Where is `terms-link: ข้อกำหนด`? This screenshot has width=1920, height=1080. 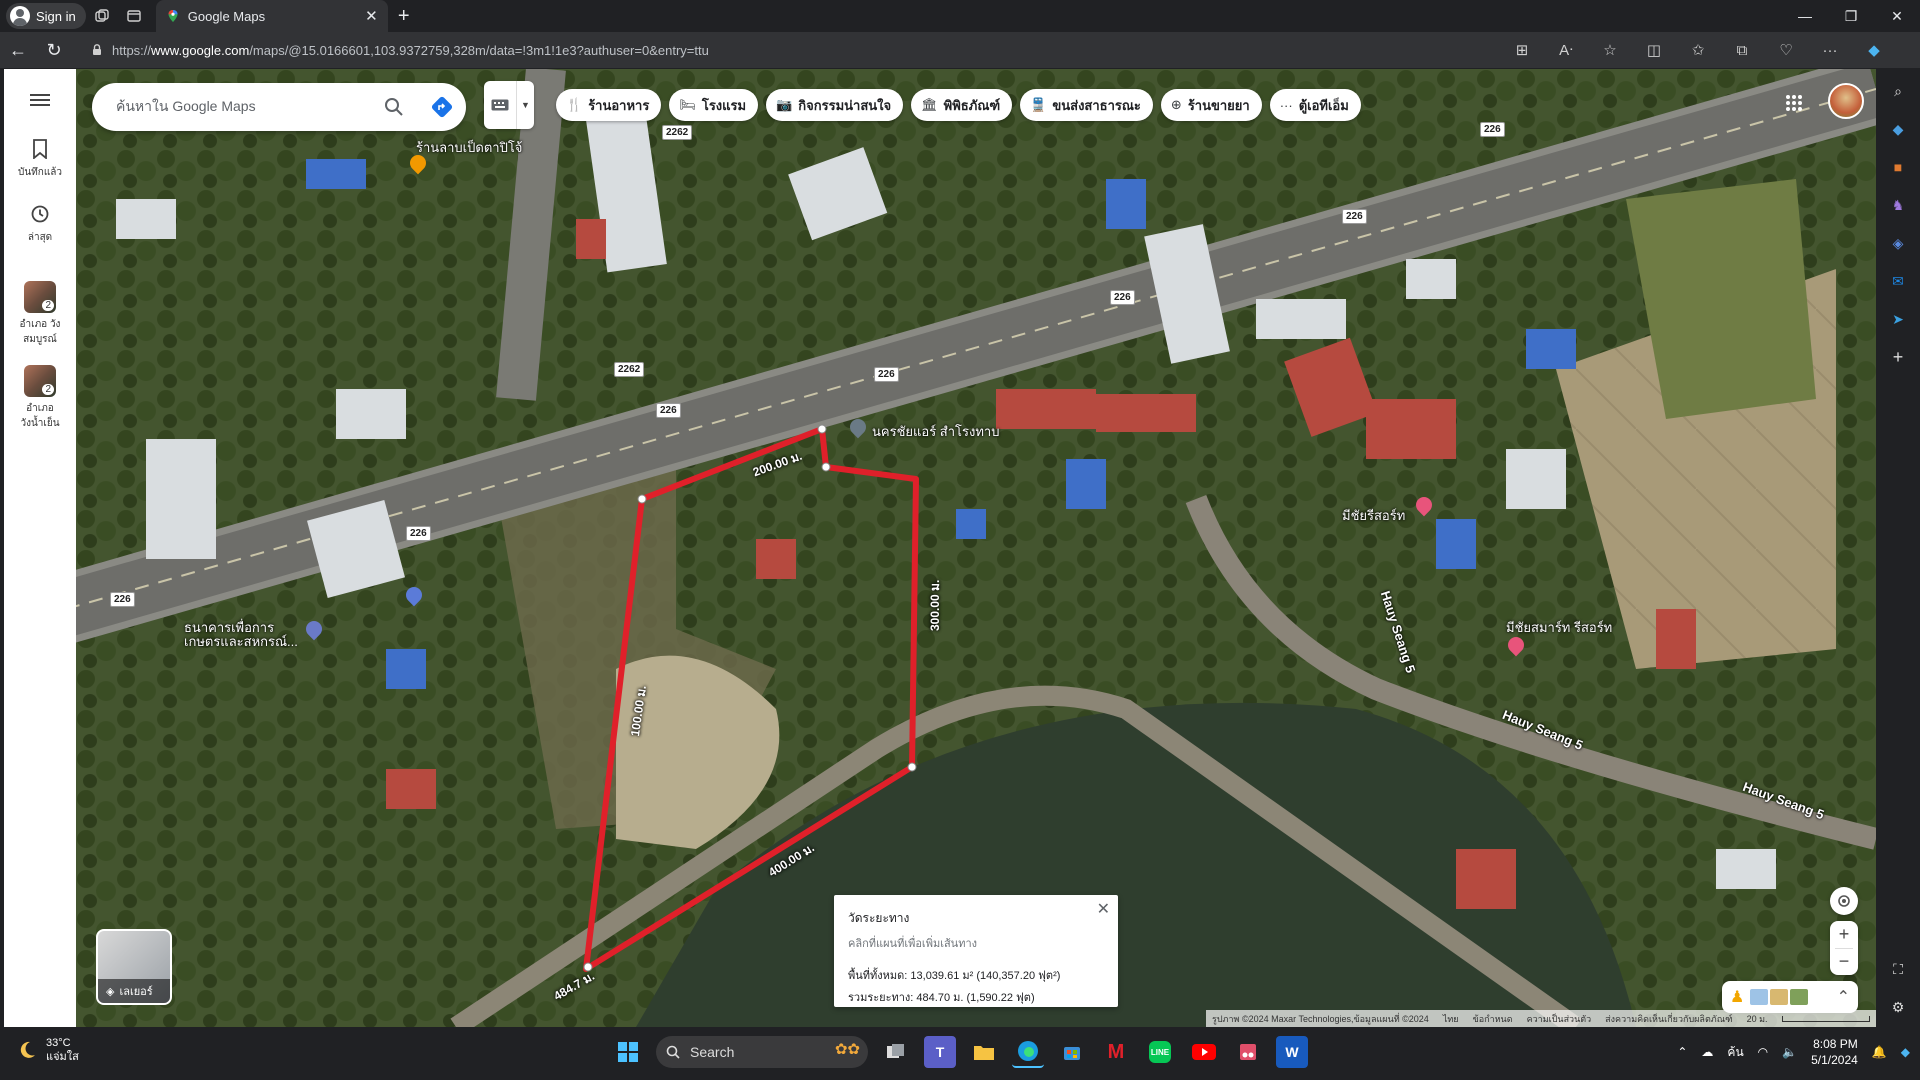 terms-link: ข้อกำหนด is located at coordinates (1493, 1019).